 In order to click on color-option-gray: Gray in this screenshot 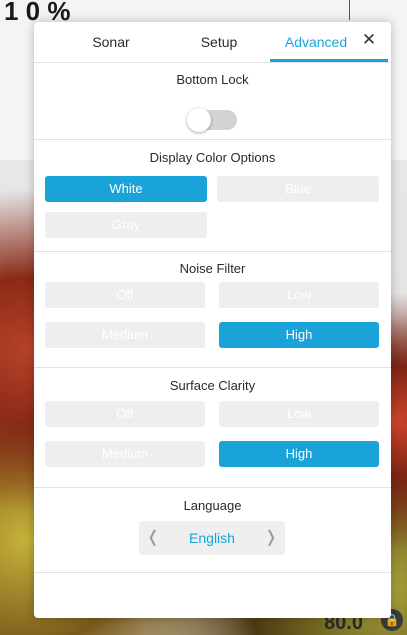, I will do `click(126, 225)`.